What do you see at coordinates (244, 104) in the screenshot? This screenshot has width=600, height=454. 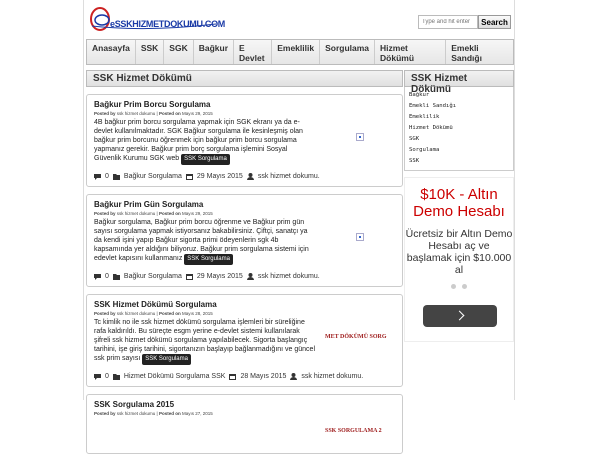 I see `post-title: Bağkur Prim Borcu Sorgulama` at bounding box center [244, 104].